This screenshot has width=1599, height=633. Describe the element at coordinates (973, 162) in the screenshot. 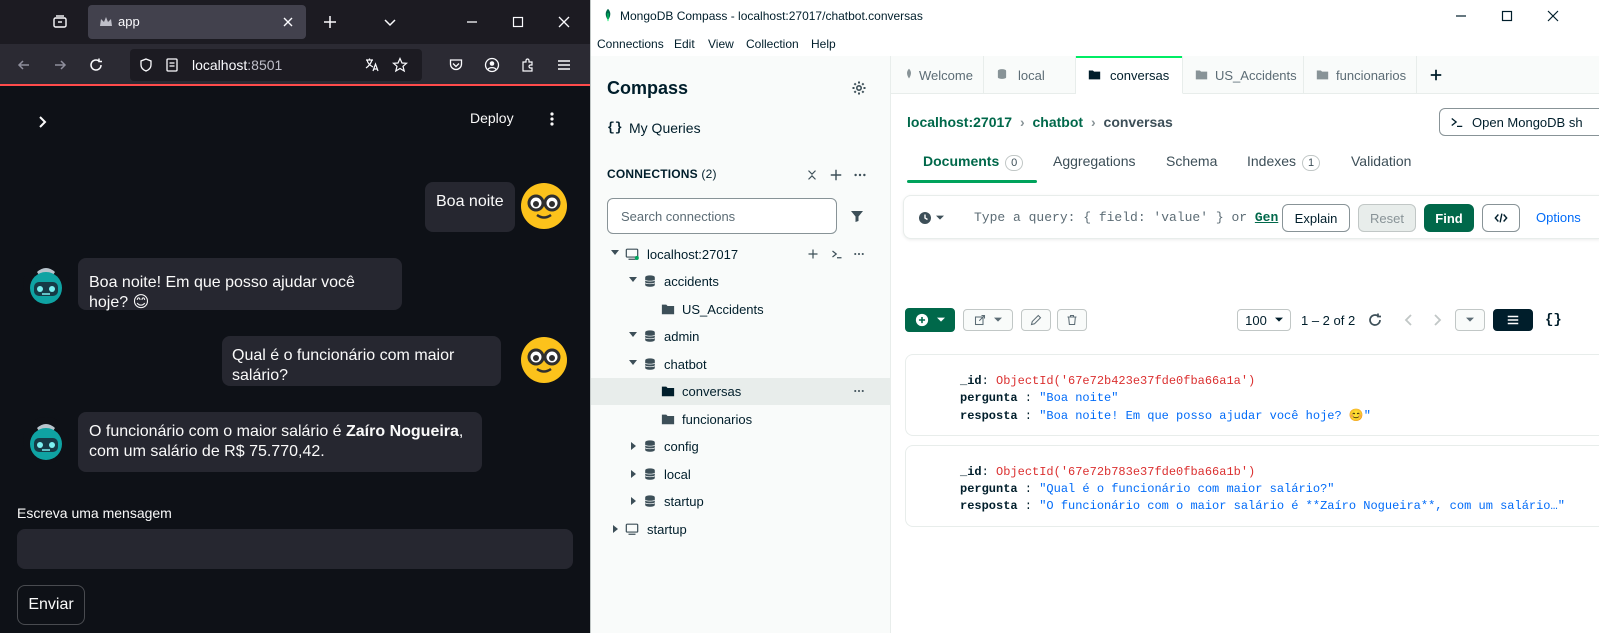

I see `subtab-documents: Documents 0` at that location.